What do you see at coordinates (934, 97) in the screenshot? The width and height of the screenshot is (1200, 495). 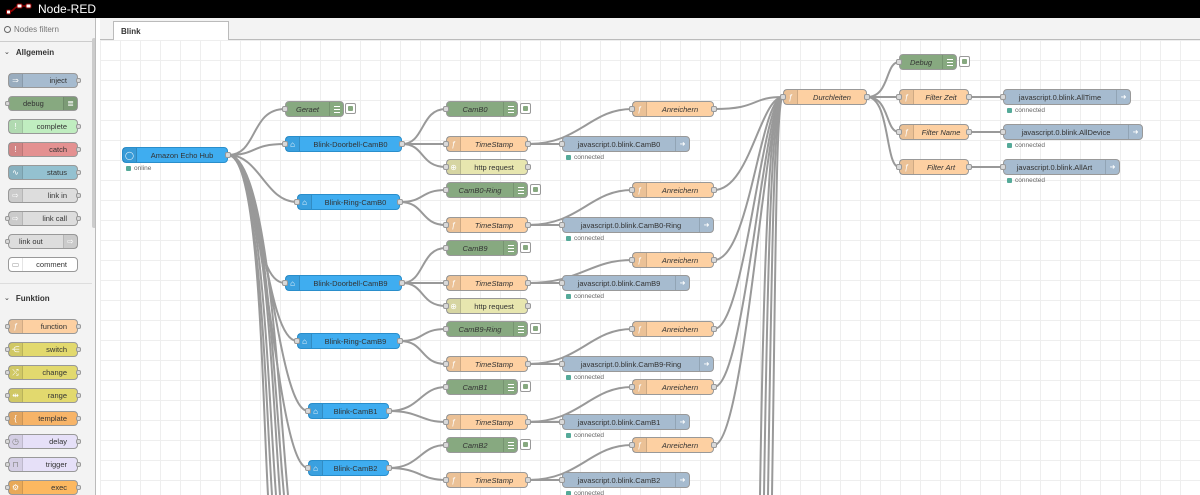 I see `filter-zeit-function-node: ƒ Filter Zeit` at bounding box center [934, 97].